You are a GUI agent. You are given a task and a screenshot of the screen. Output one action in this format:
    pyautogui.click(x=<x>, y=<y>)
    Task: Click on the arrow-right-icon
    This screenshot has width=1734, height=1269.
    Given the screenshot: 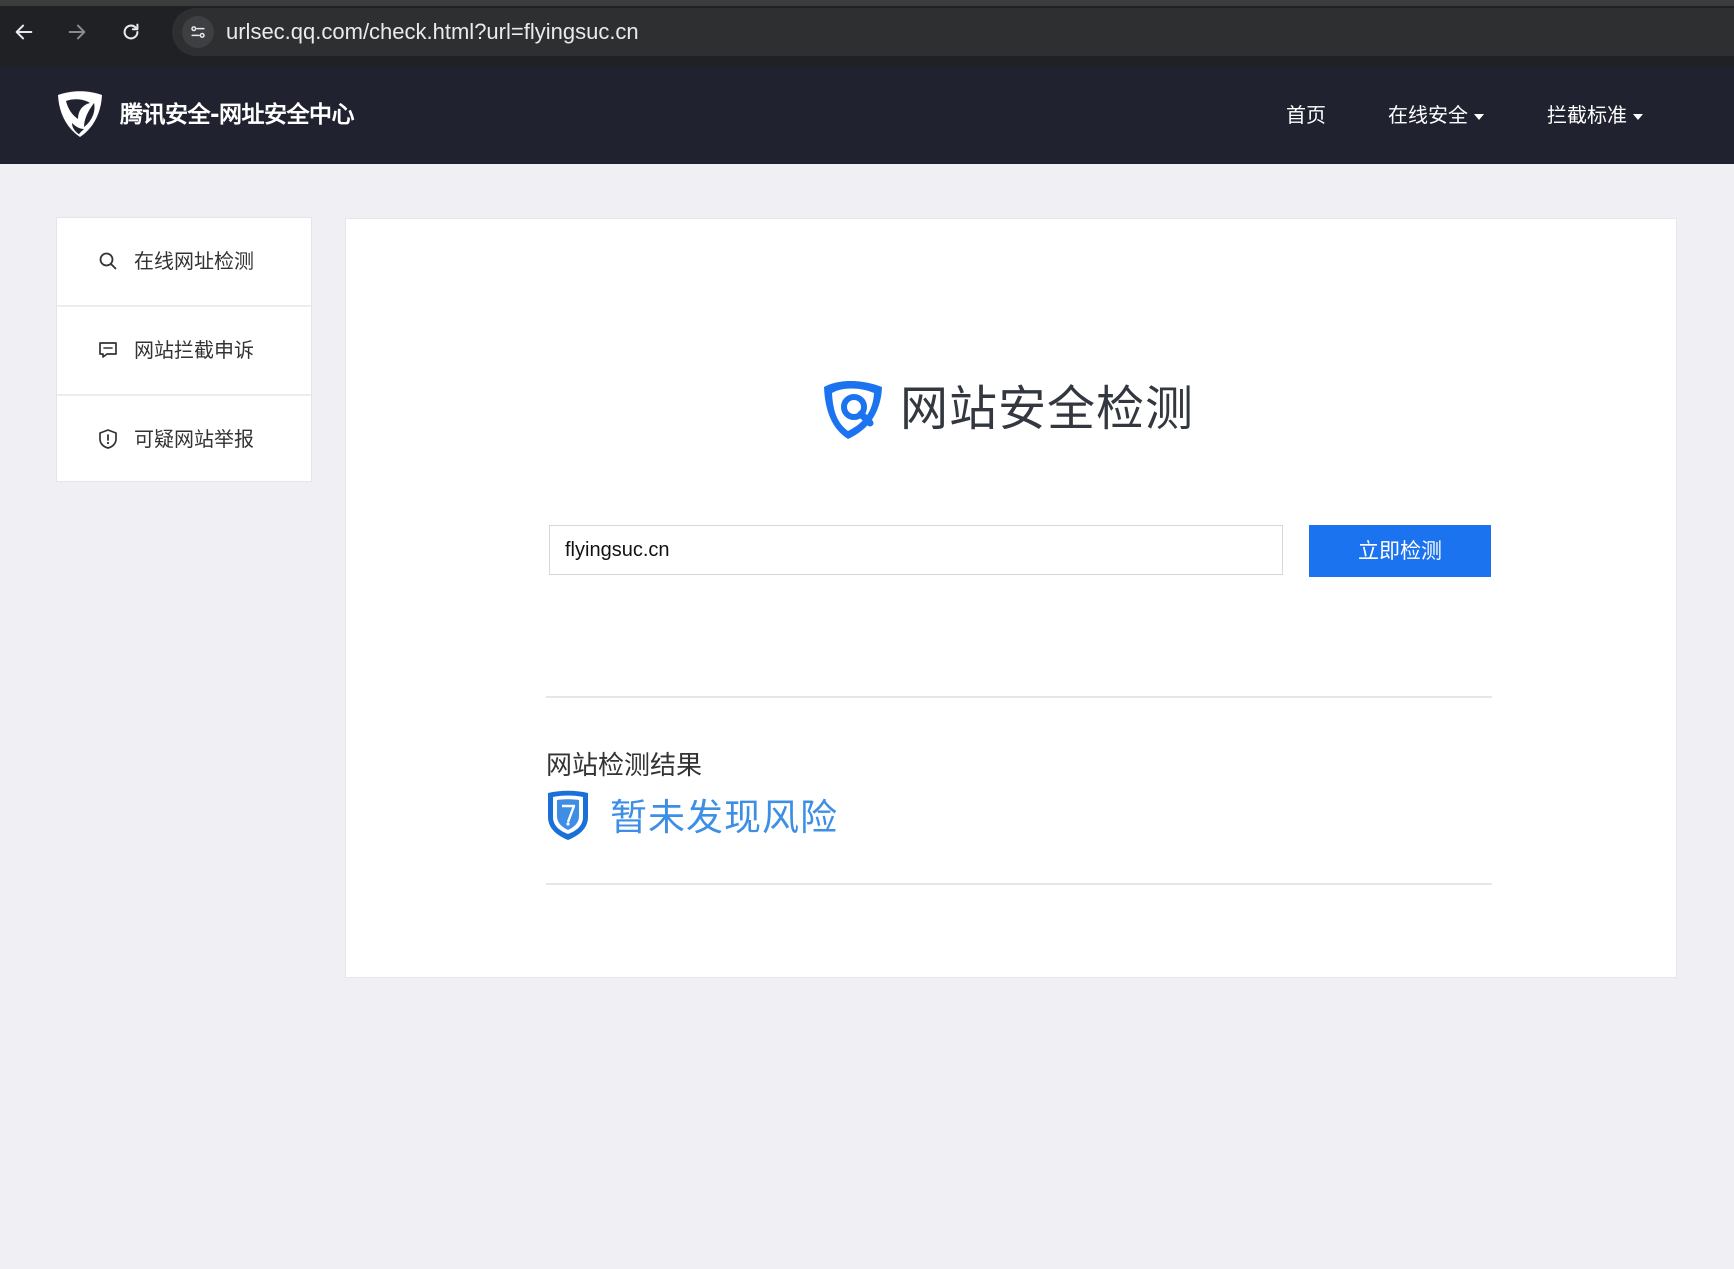 What is the action you would take?
    pyautogui.click(x=77, y=32)
    